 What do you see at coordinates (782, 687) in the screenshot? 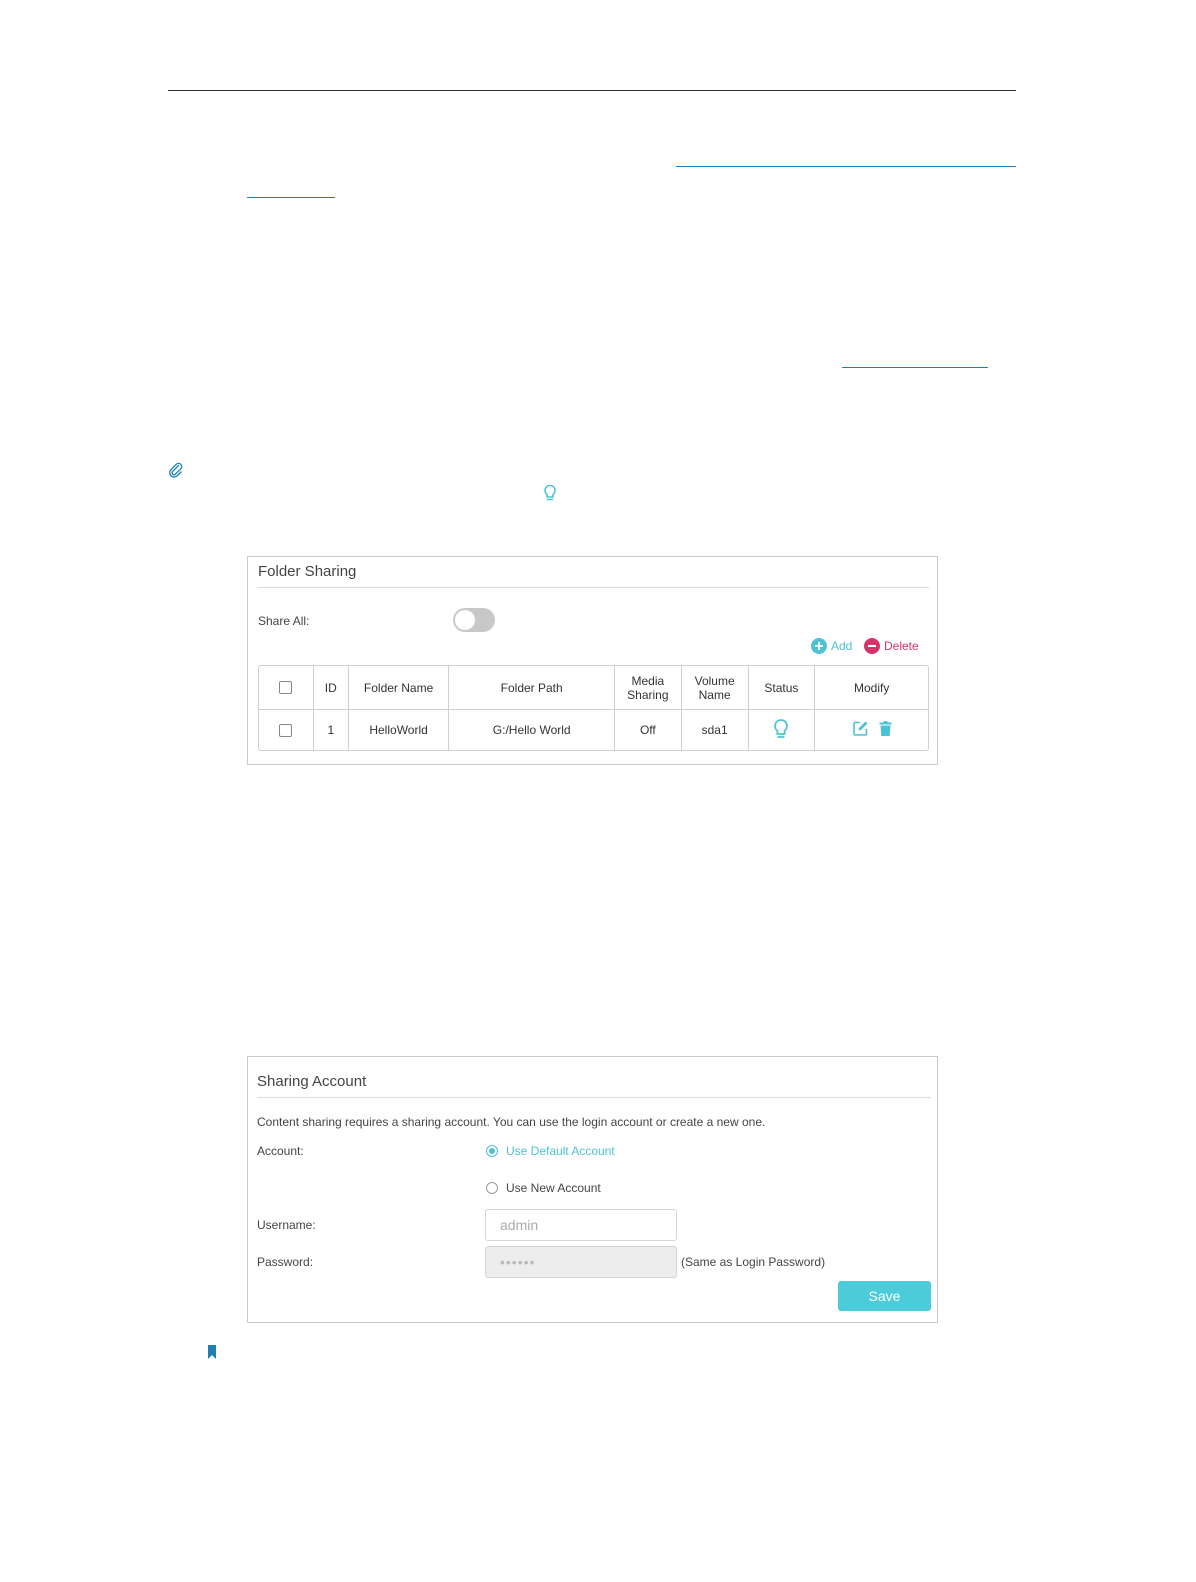
I see `column-header: Status` at bounding box center [782, 687].